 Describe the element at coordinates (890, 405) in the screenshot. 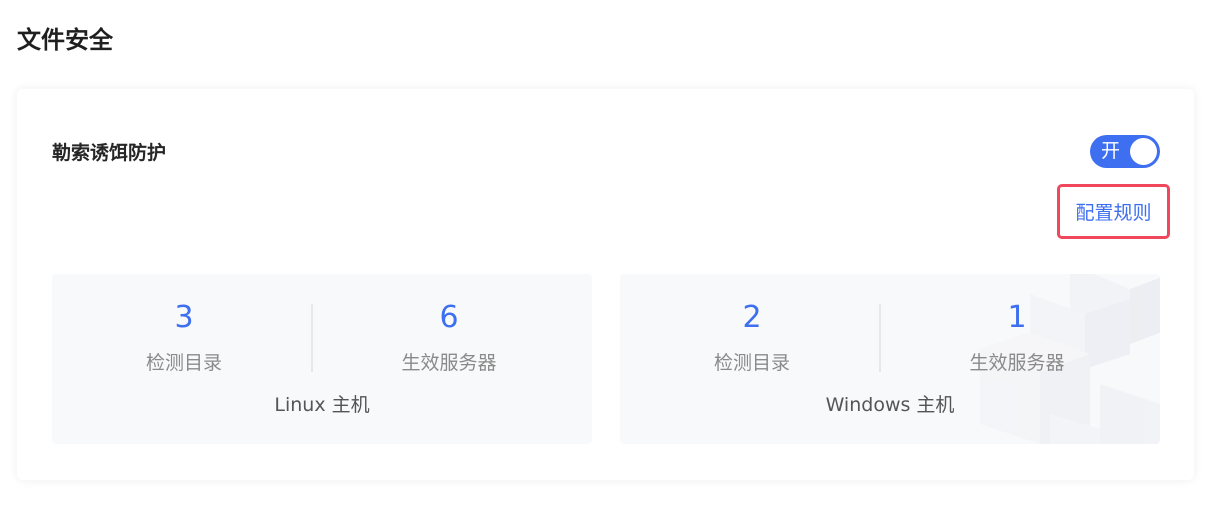

I see `windows-host-label: Windows 主机` at that location.